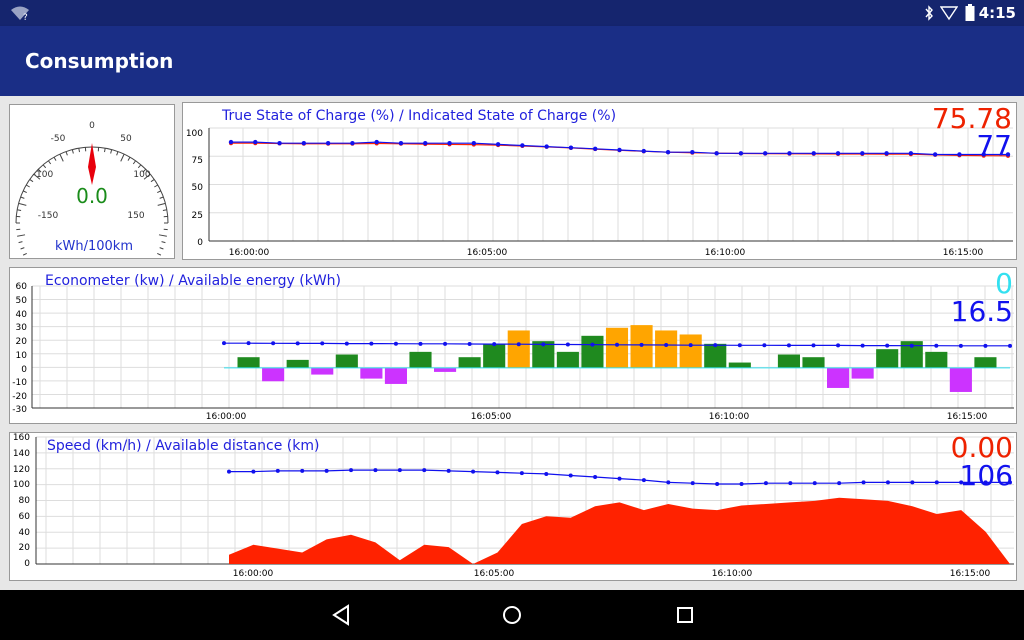 The height and width of the screenshot is (640, 1024). Describe the element at coordinates (19, 383) in the screenshot. I see `eco-ytick-label: -10` at that location.